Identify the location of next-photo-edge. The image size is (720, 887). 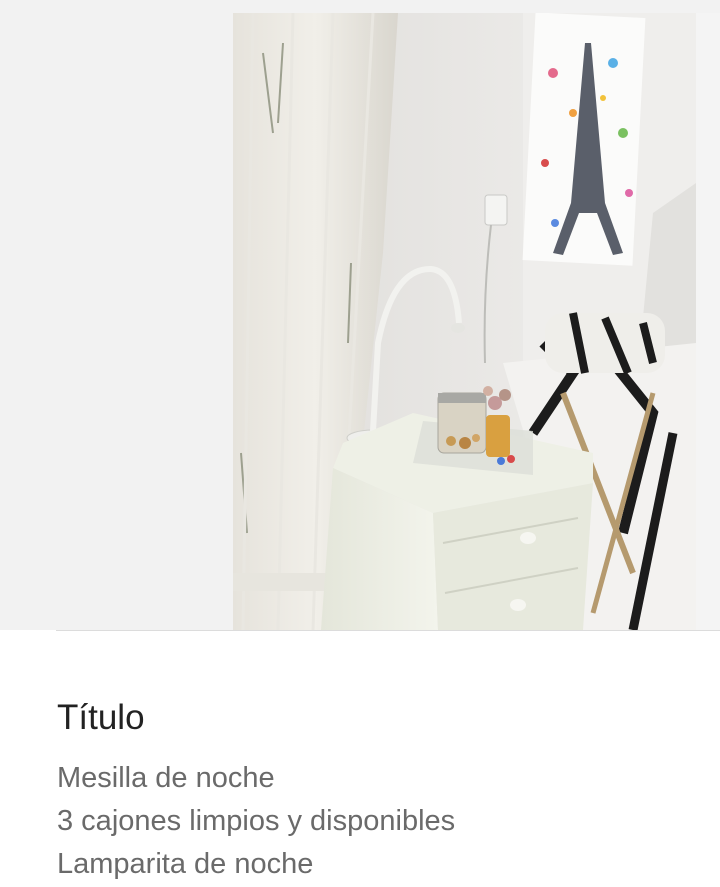
(708, 321).